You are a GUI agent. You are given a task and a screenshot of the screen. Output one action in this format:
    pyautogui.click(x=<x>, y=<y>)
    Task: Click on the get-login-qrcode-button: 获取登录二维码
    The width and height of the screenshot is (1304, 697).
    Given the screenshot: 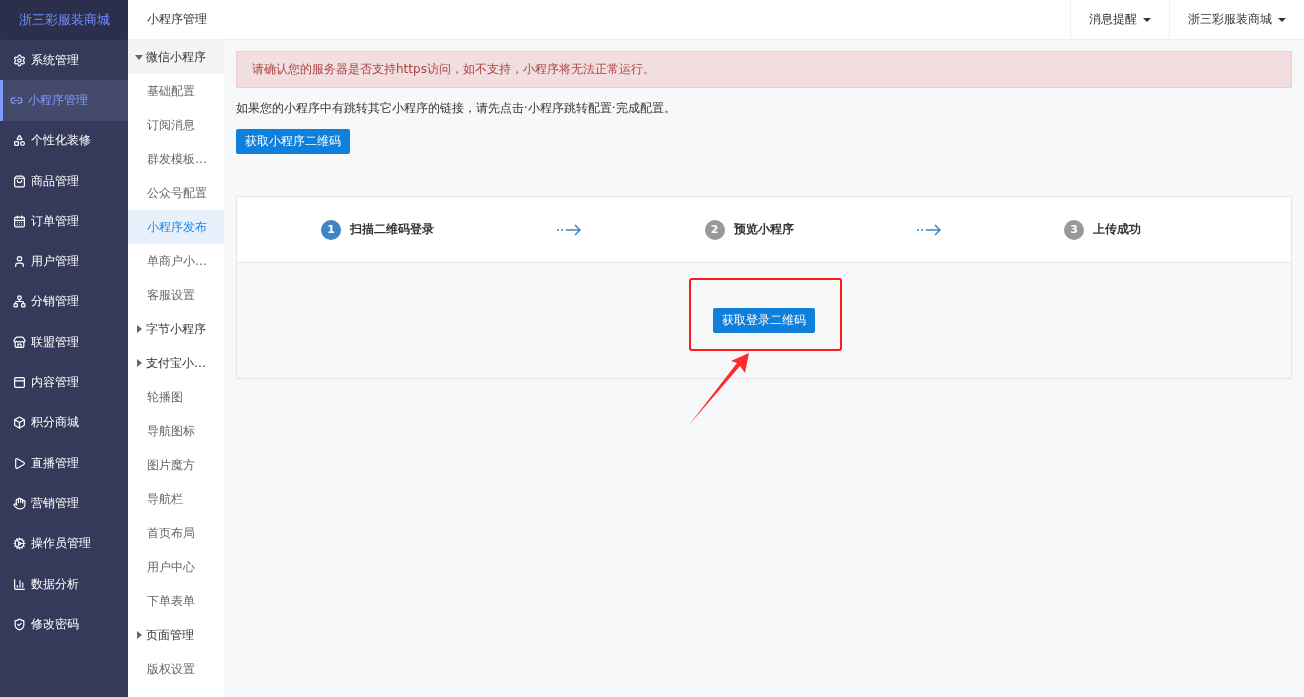 What is the action you would take?
    pyautogui.click(x=764, y=320)
    